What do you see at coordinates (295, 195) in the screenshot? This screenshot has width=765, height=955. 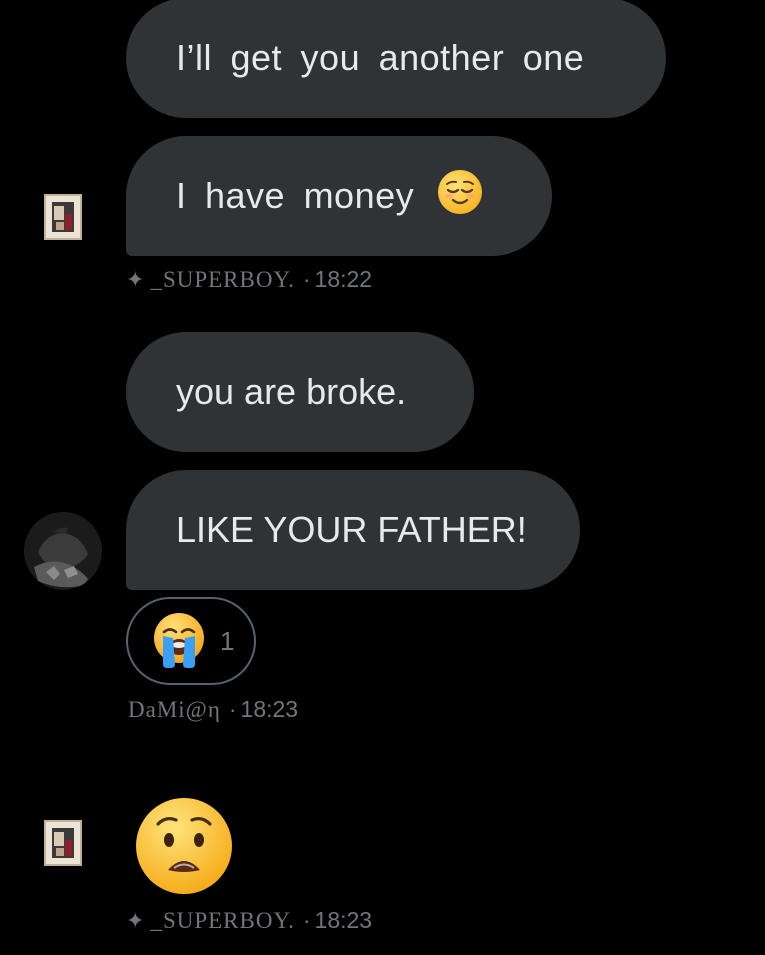 I see `message-text: I have money` at bounding box center [295, 195].